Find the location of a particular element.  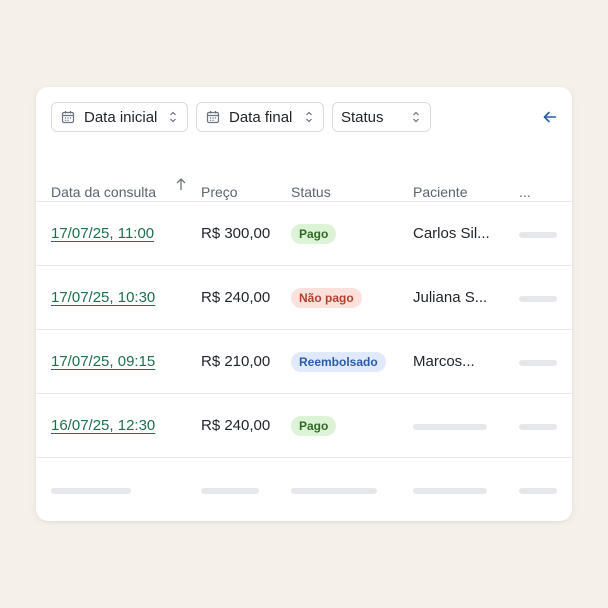

appointment-date-link: 17/07/25, 09:15 is located at coordinates (103, 361).